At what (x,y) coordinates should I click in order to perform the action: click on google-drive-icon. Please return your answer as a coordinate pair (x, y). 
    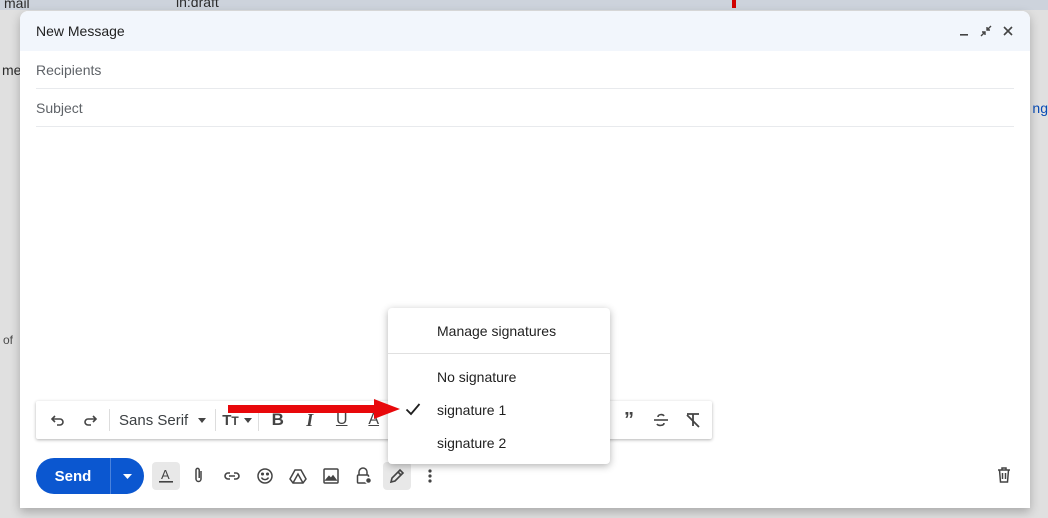
    Looking at the image, I should click on (298, 476).